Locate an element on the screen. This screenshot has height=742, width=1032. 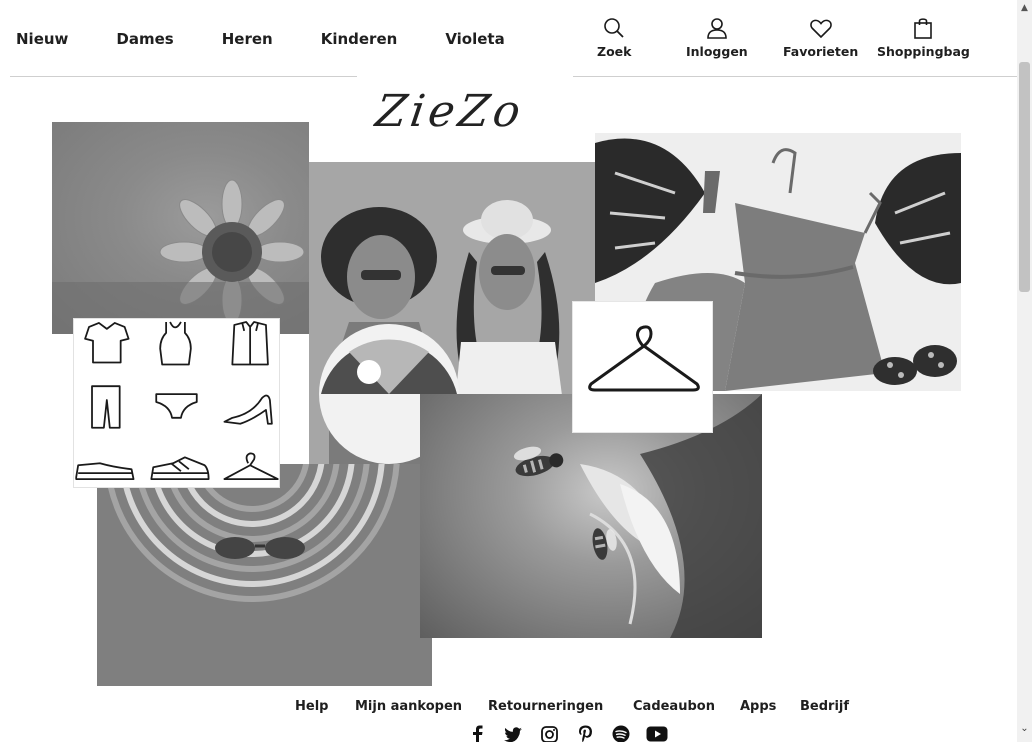
footer-link-bedrijf: Bedrijf is located at coordinates (824, 706).